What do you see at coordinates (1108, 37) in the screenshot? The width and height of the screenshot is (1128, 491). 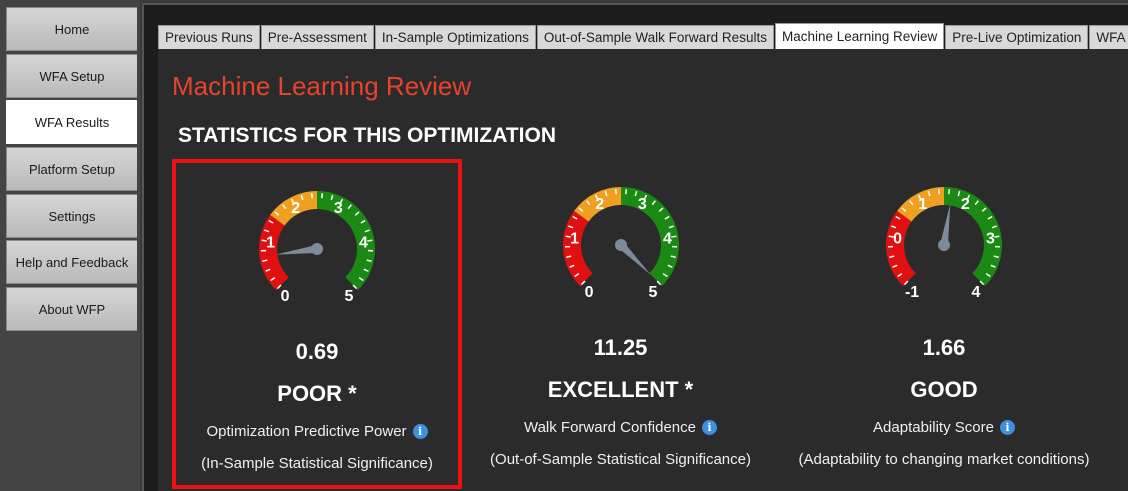 I see `tab-wfa: WFA` at bounding box center [1108, 37].